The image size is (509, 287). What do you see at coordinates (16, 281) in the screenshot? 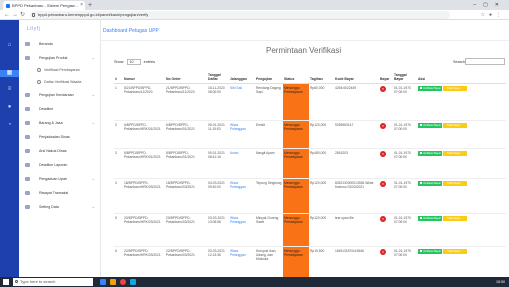
I see `search-icon` at bounding box center [16, 281].